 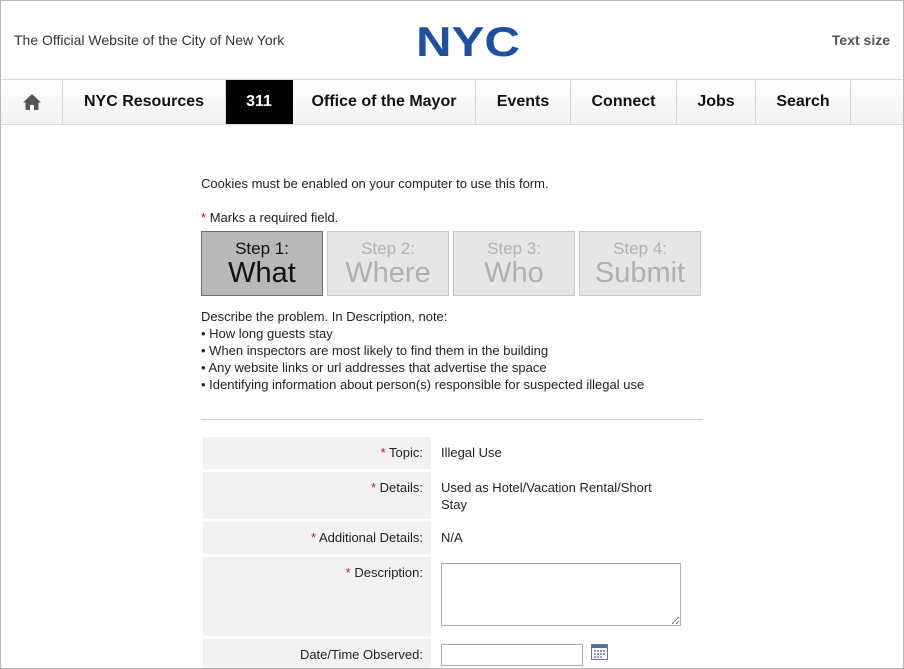 I want to click on home-icon, so click(x=31, y=102).